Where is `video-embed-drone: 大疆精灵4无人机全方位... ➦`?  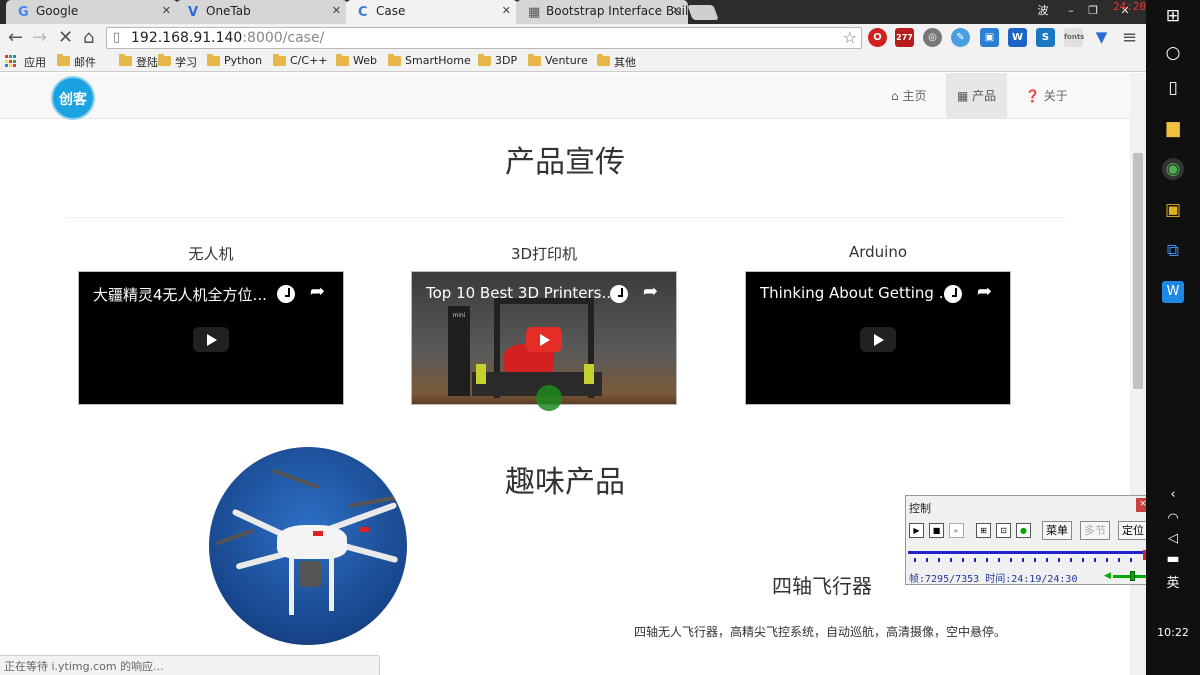 video-embed-drone: 大疆精灵4无人机全方位... ➦ is located at coordinates (211, 338).